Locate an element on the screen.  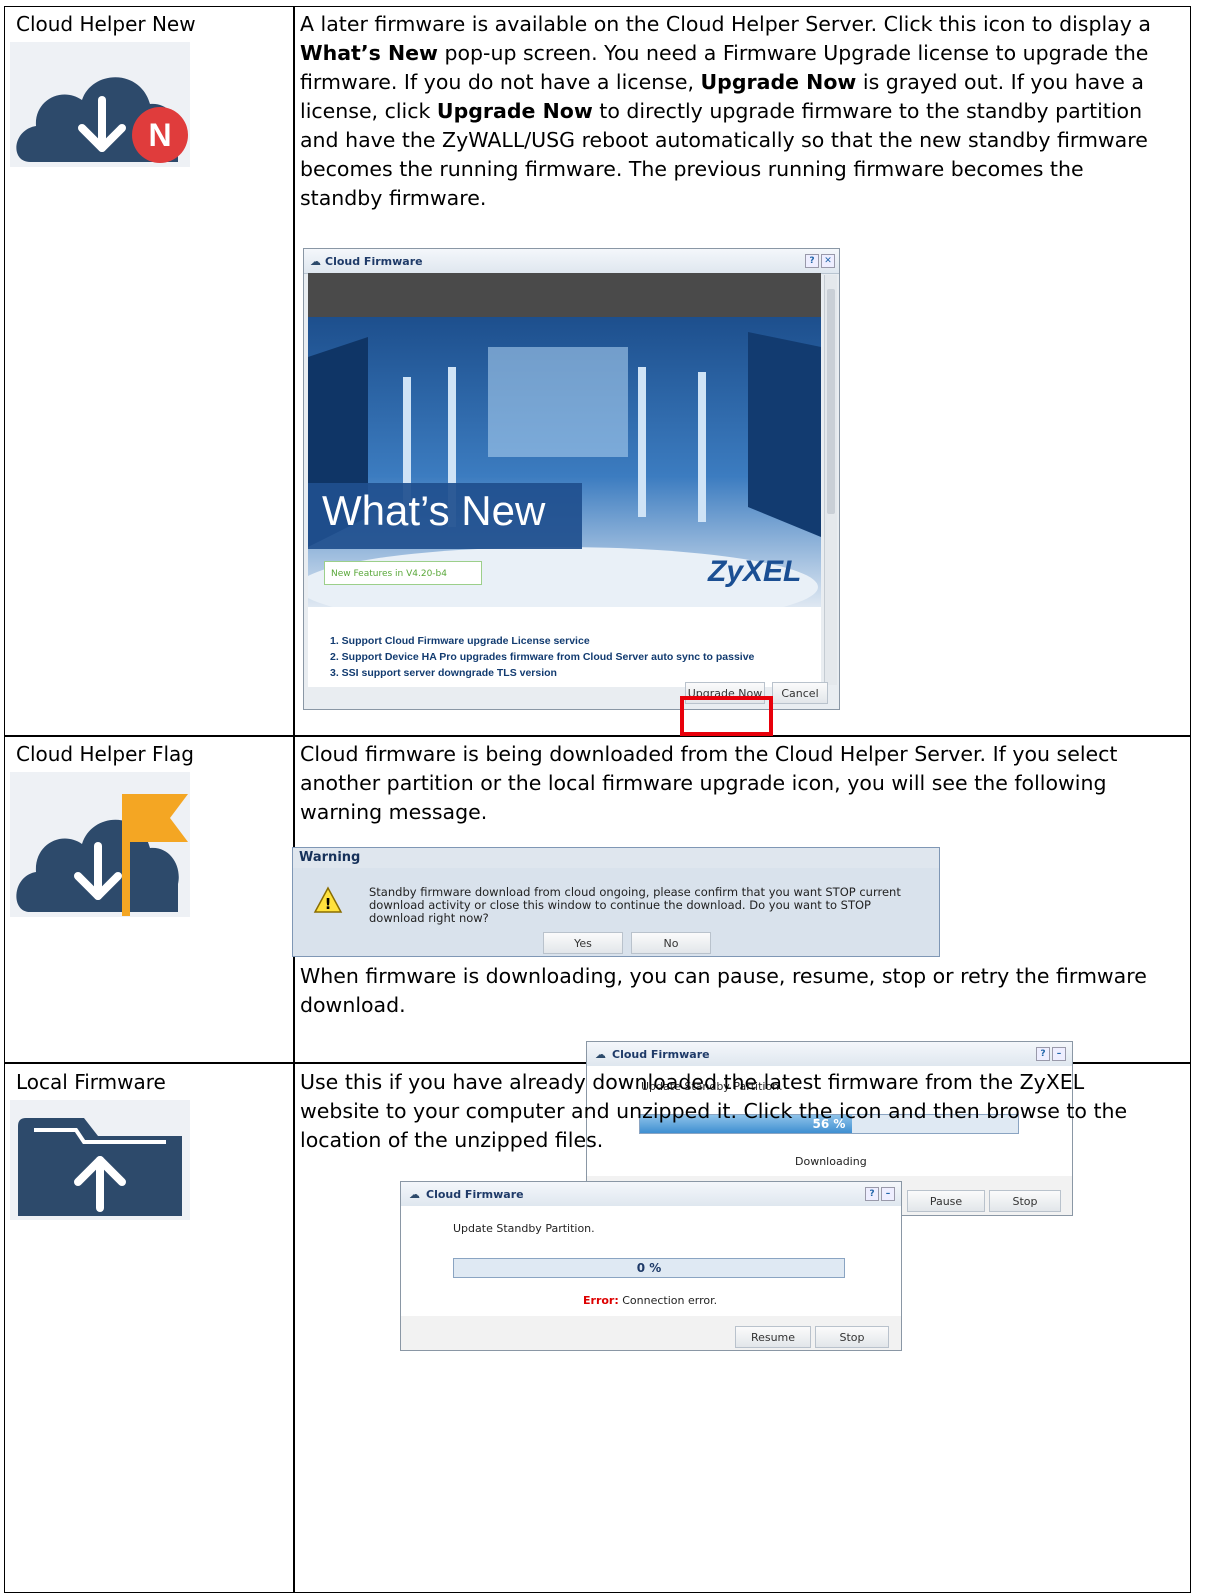
yes-button: Yes is located at coordinates (583, 943).